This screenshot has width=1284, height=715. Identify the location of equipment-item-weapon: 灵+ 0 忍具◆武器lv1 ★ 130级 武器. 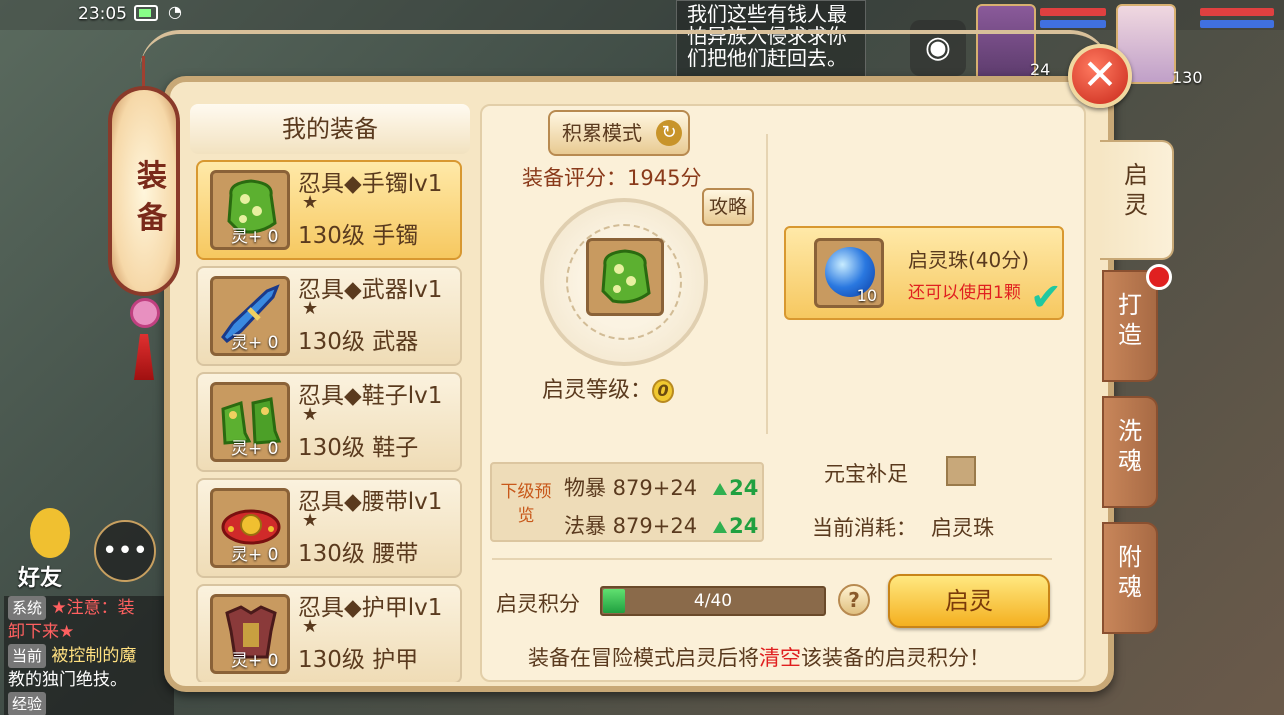
(329, 316).